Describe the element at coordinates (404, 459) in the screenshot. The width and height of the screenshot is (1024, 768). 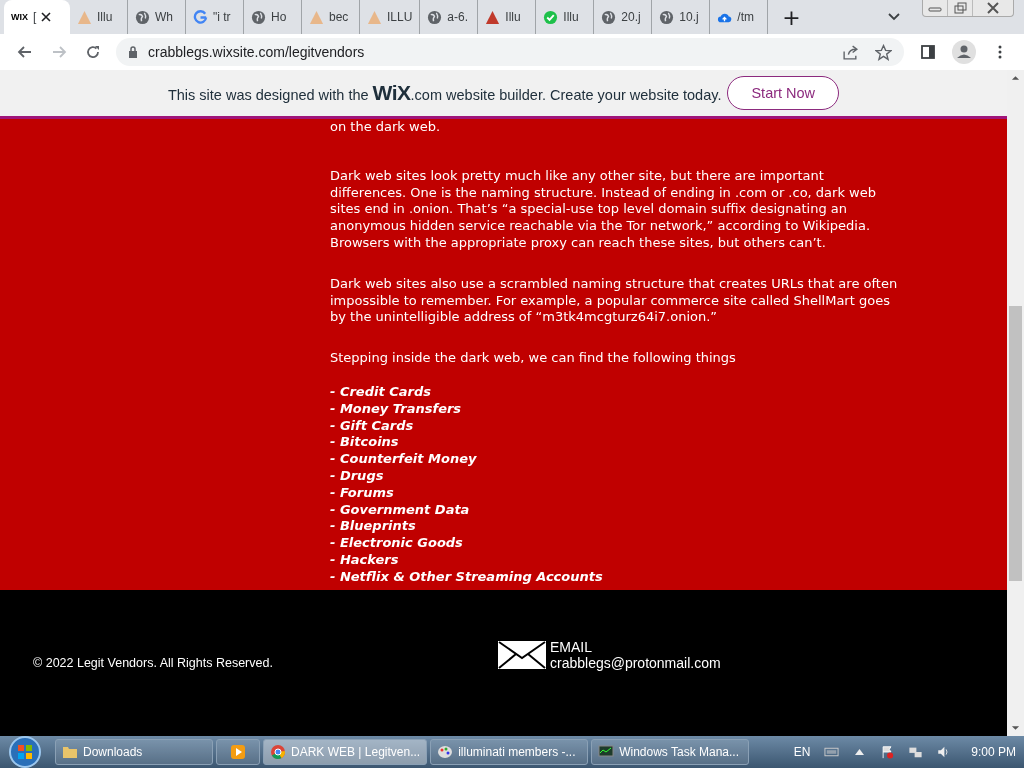
I see `list-item: - Counterfeit Money` at that location.